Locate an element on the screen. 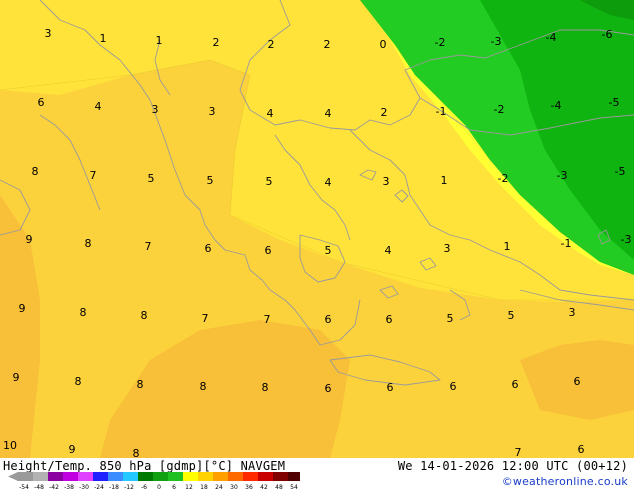  valid-datetime: We 14-01-2026 12:00 UTC (00+12) is located at coordinates (512, 466).